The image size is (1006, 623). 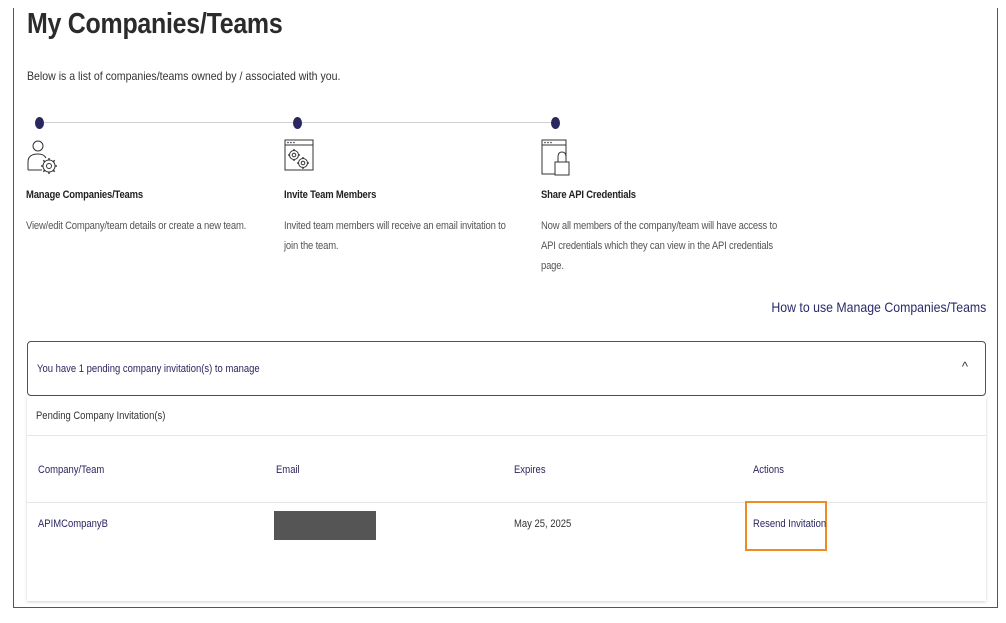 What do you see at coordinates (42, 157) in the screenshot?
I see `user-gear-icon` at bounding box center [42, 157].